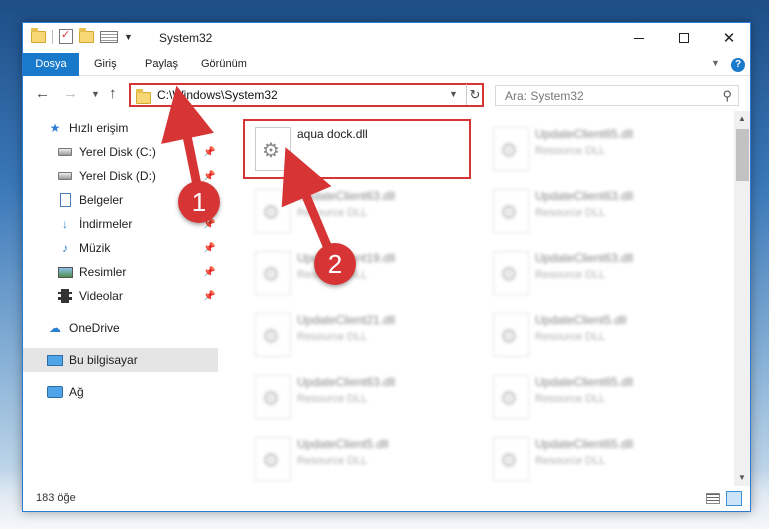 The image size is (769, 529). I want to click on tab-file: Dosya, so click(51, 64).